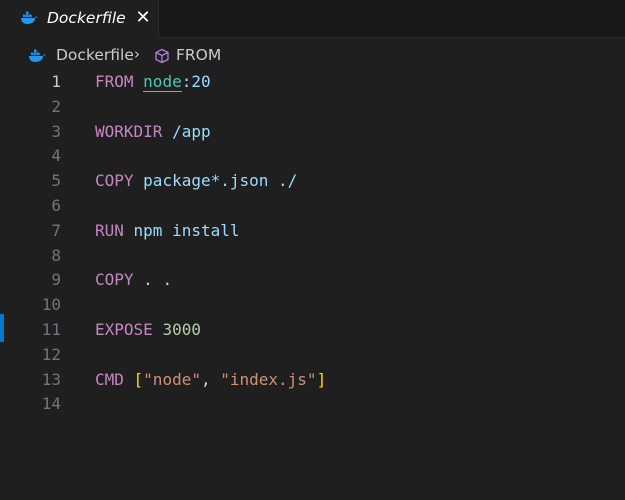  What do you see at coordinates (196, 81) in the screenshot?
I see `code-token: :20` at bounding box center [196, 81].